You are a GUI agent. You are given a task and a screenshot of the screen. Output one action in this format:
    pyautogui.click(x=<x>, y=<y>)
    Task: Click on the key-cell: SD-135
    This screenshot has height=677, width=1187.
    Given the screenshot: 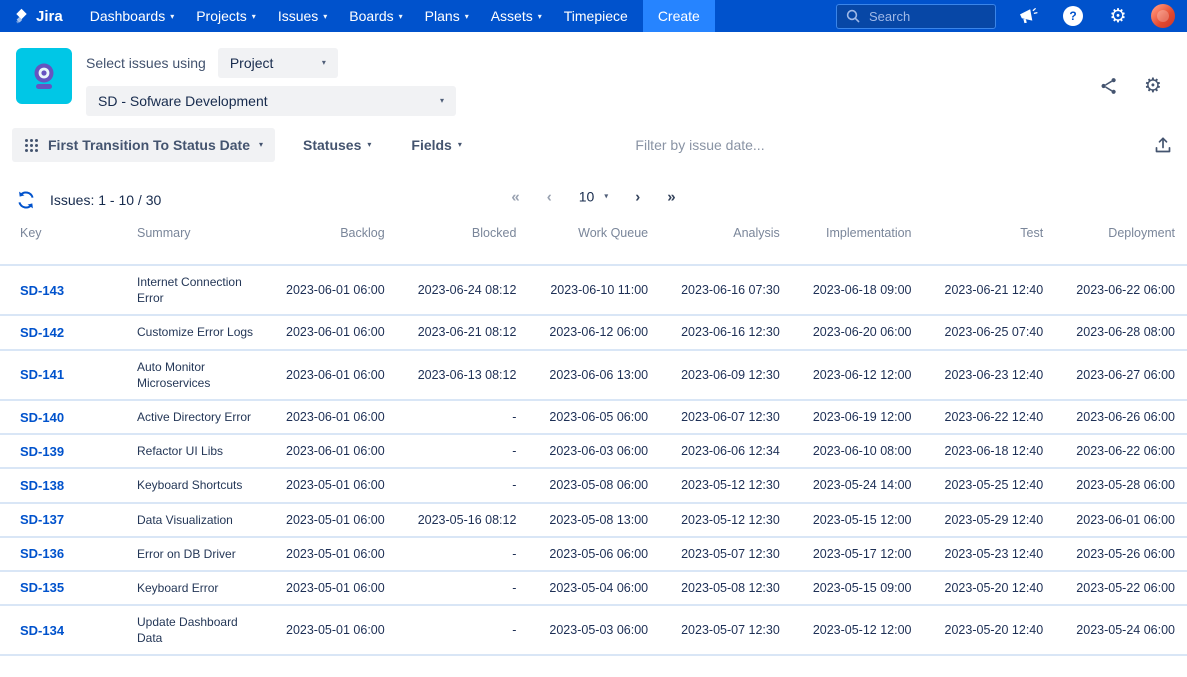 What is the action you would take?
    pyautogui.click(x=68, y=587)
    